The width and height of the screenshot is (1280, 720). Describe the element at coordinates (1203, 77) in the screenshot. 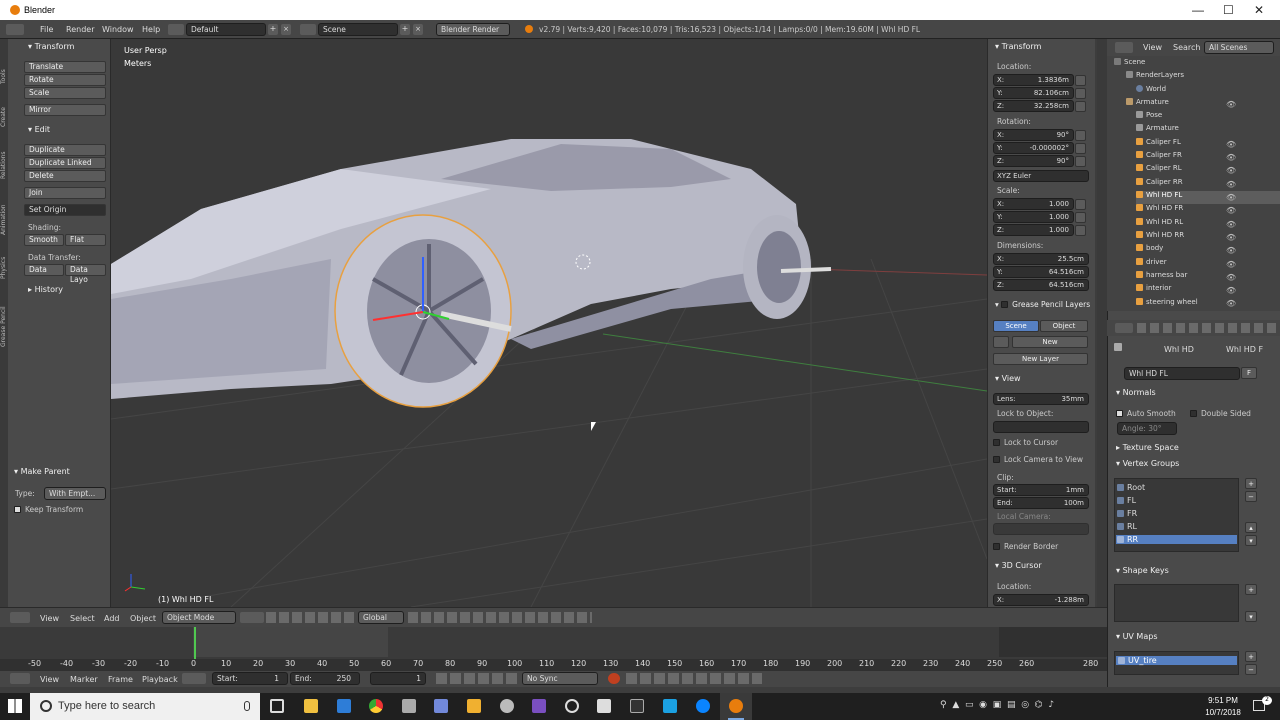

I see `outliner-row-renderlayers: RenderLayers` at that location.